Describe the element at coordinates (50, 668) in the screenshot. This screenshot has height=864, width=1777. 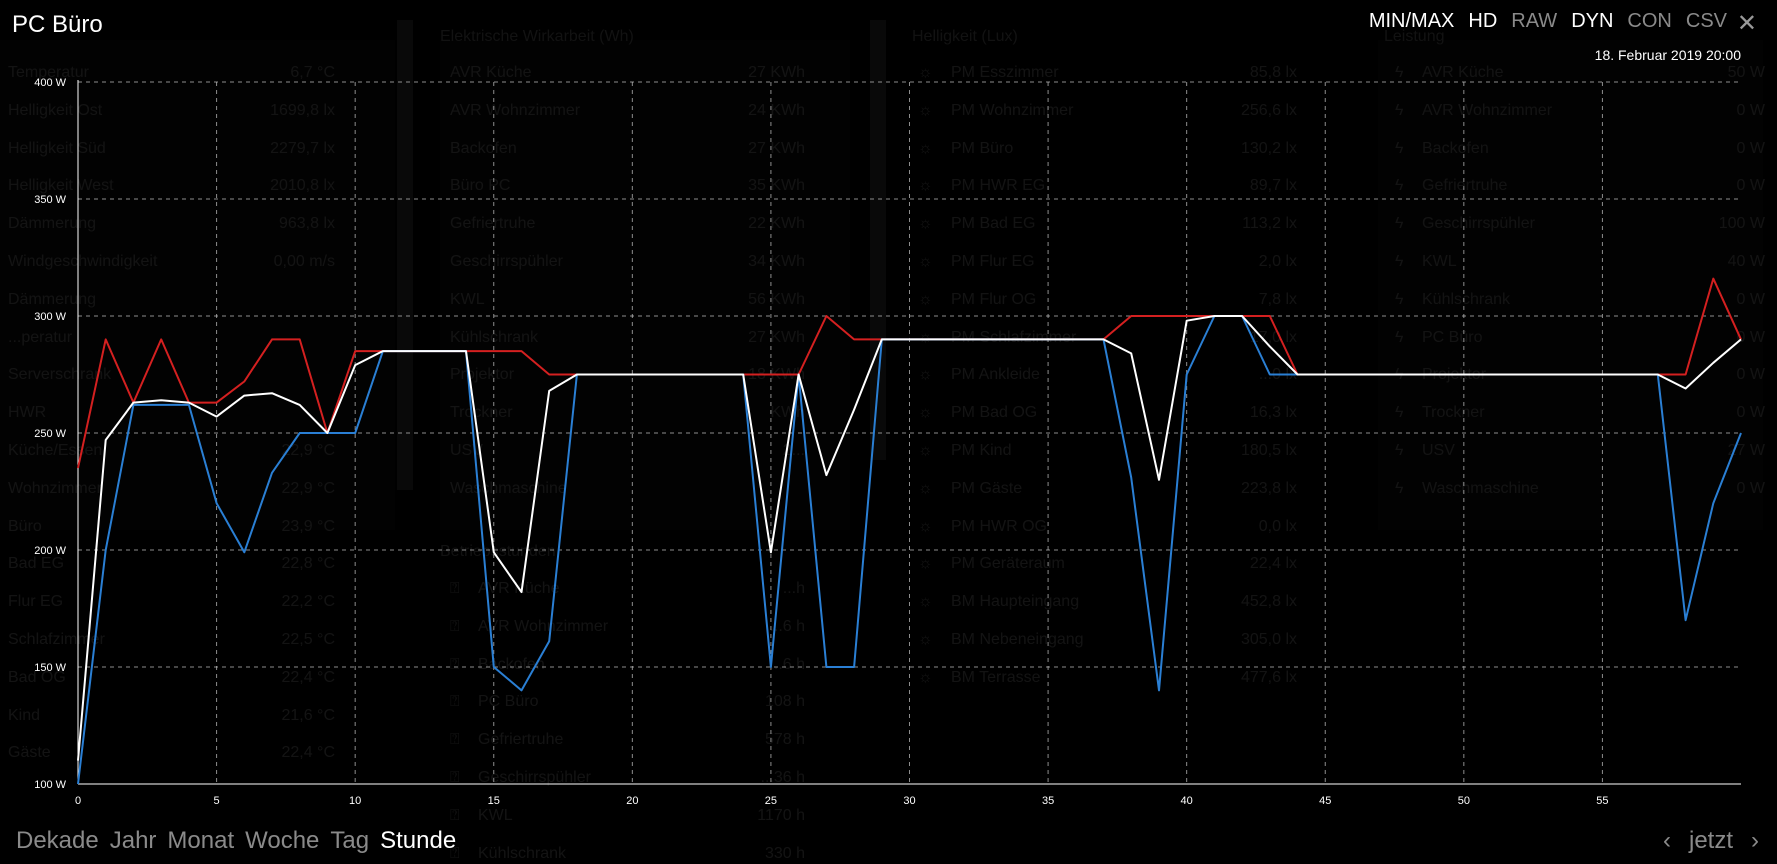
I see `y-tick-label: 150 W` at that location.